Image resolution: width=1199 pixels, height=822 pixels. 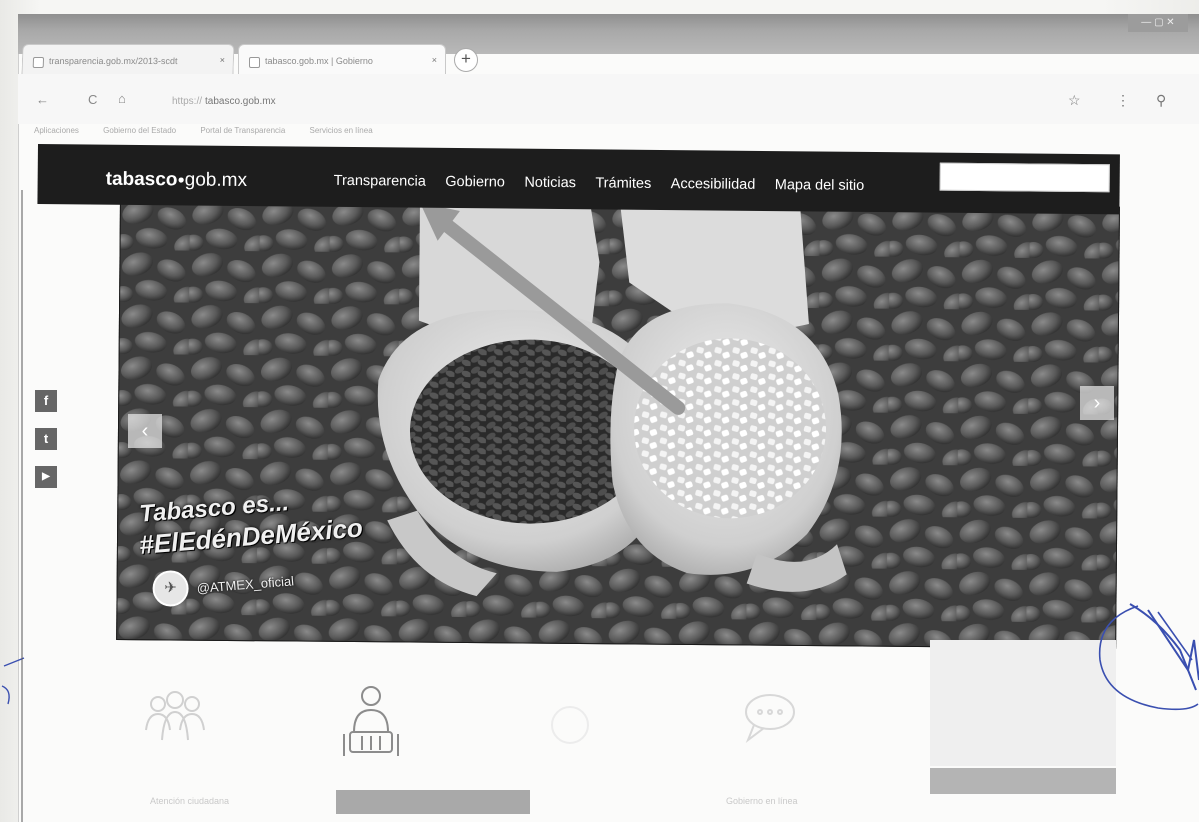 I want to click on logo-domain-text: gob.mx, so click(x=216, y=180).